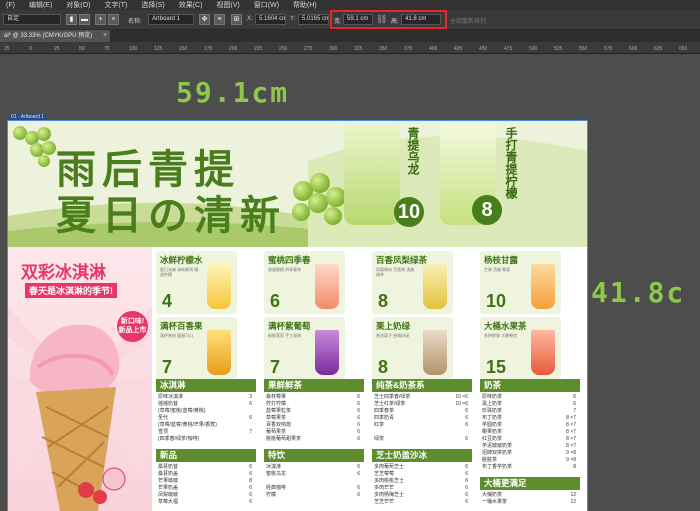  Describe the element at coordinates (421, 418) in the screenshot. I see `menu-row: 四季奶青 6` at that location.